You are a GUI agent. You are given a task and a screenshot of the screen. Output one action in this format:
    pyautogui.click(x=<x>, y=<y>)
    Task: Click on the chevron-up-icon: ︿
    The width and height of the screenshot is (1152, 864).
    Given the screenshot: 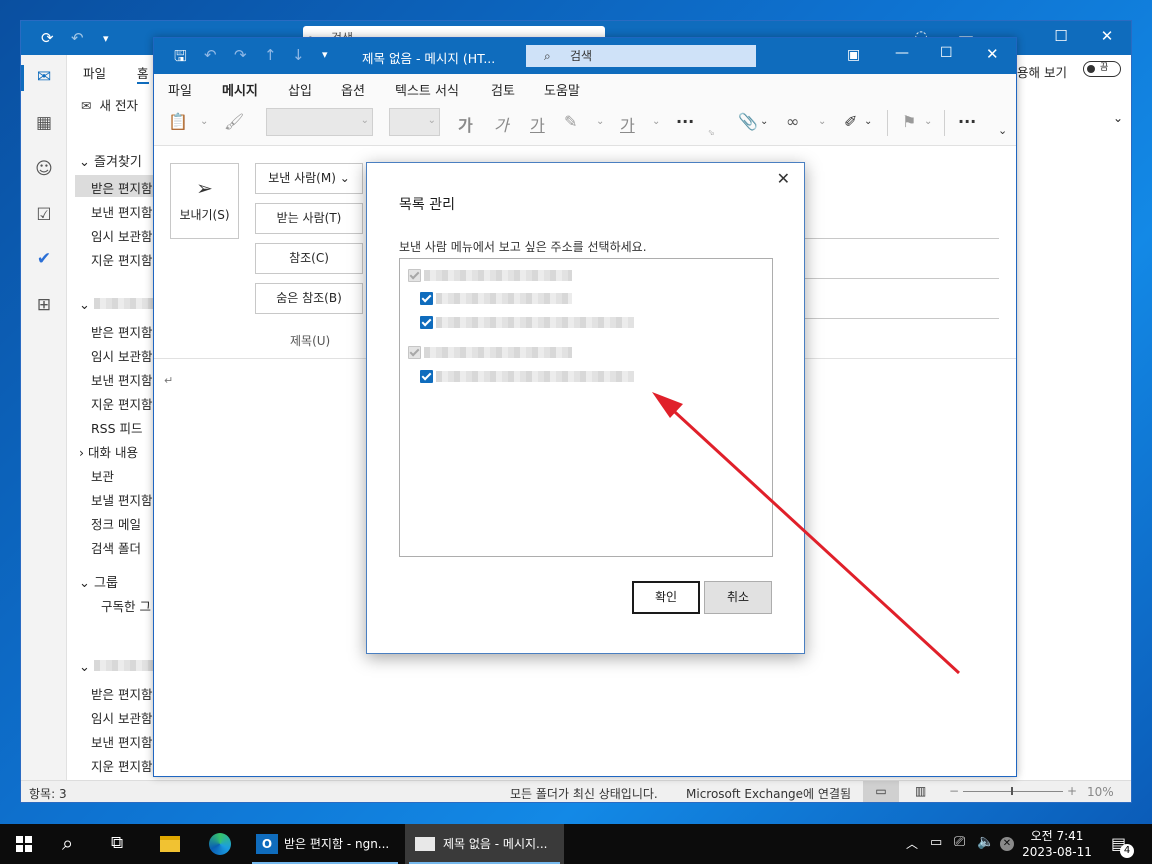 What is the action you would take?
    pyautogui.click(x=912, y=843)
    